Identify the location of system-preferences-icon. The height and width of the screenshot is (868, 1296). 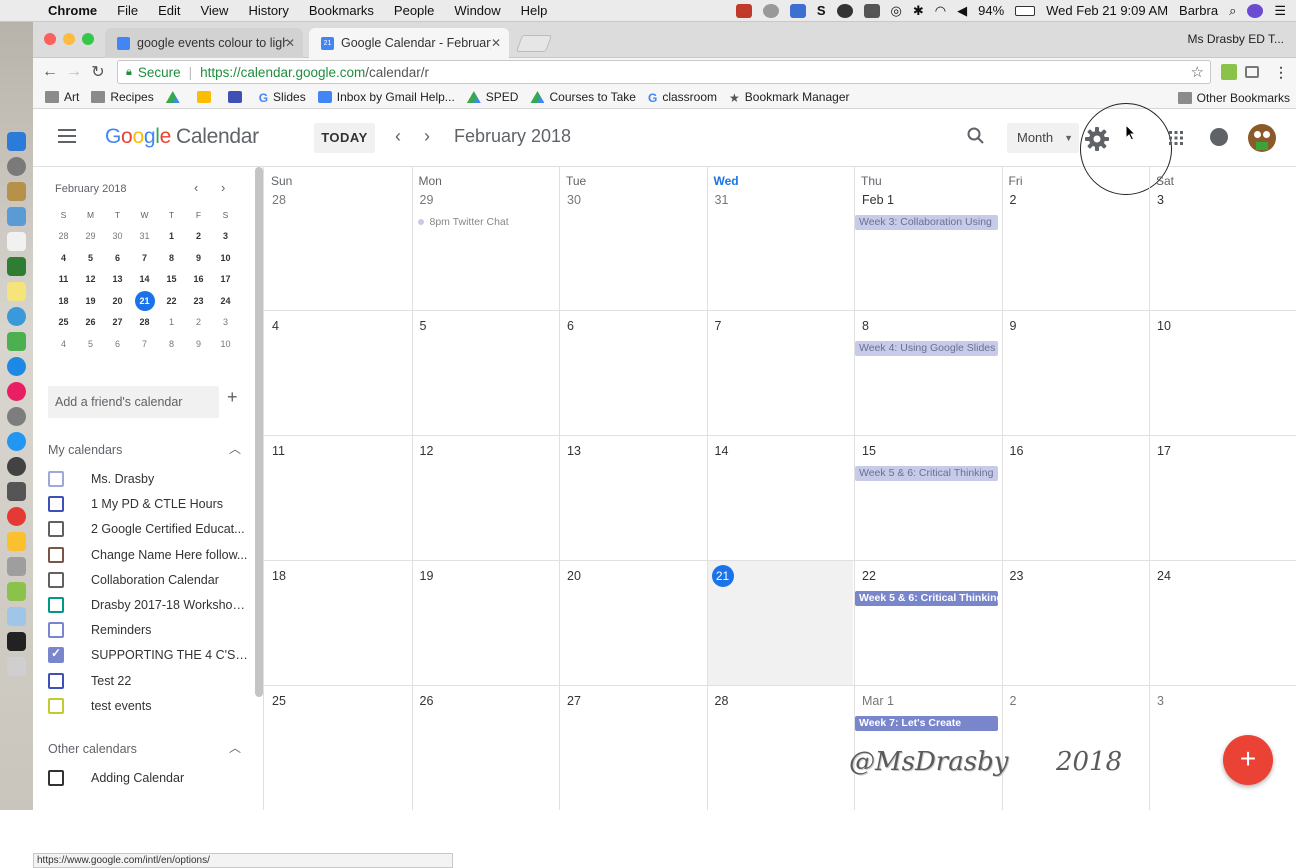
(16, 416).